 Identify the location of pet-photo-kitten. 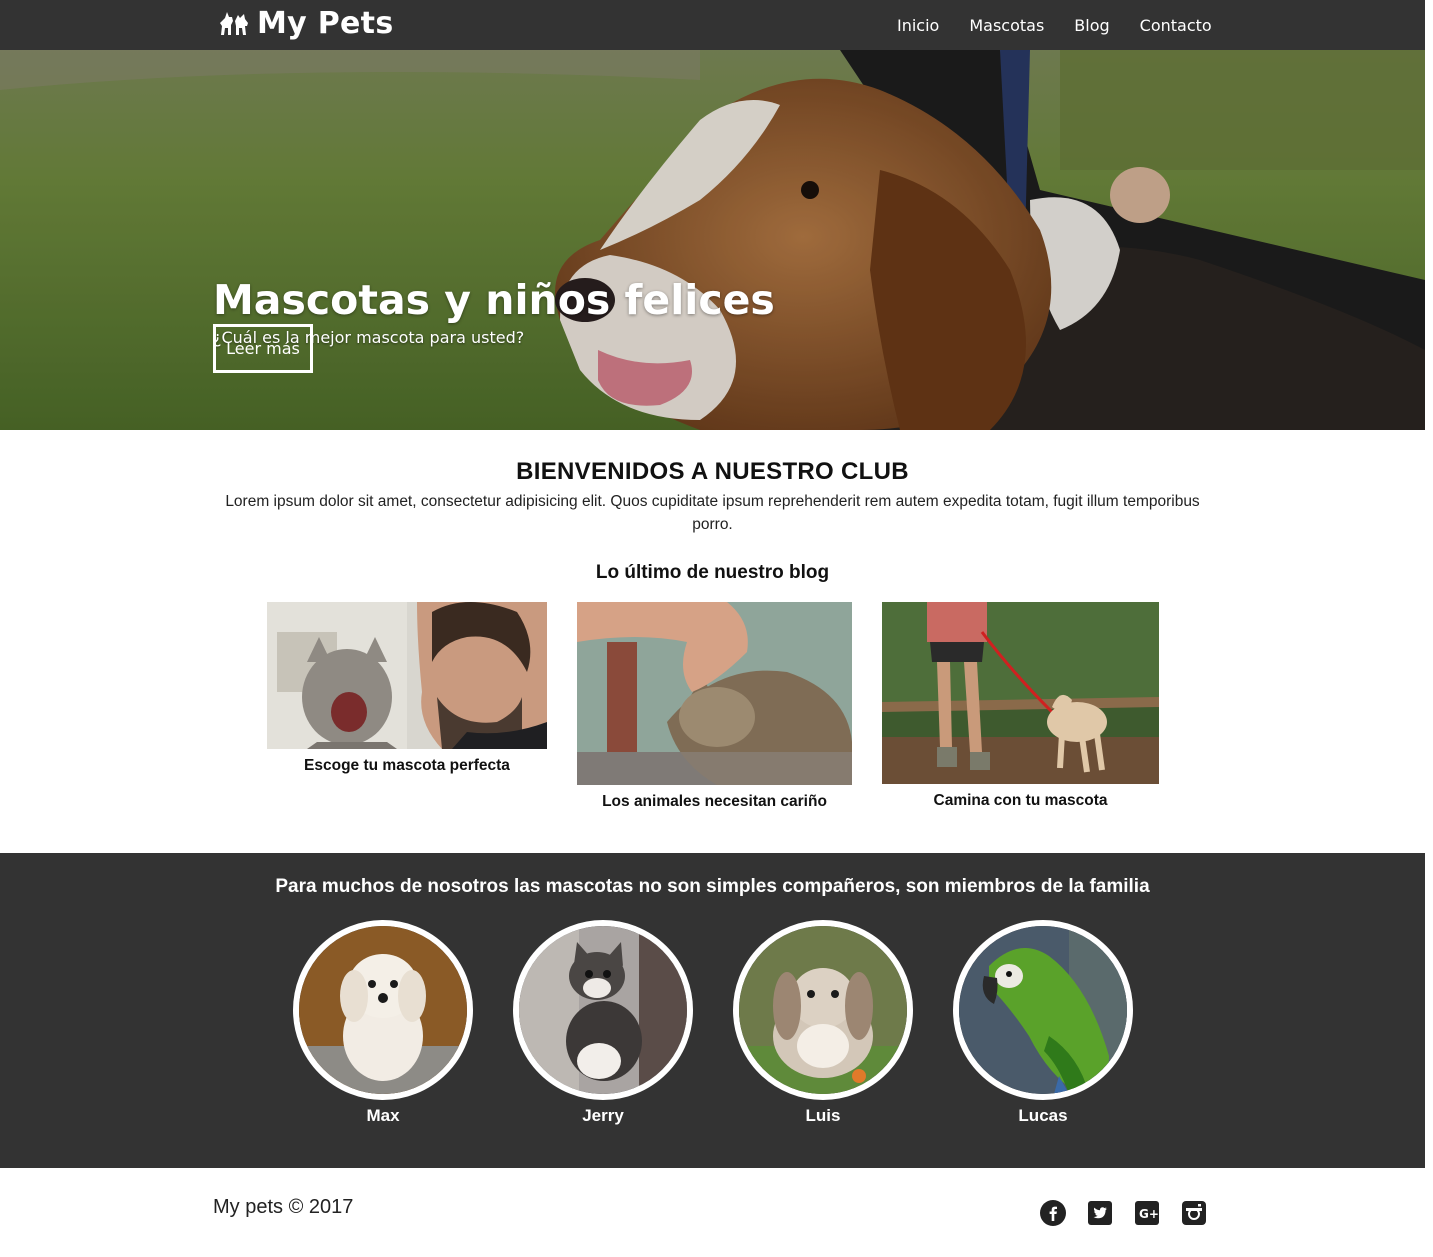
(603, 1010).